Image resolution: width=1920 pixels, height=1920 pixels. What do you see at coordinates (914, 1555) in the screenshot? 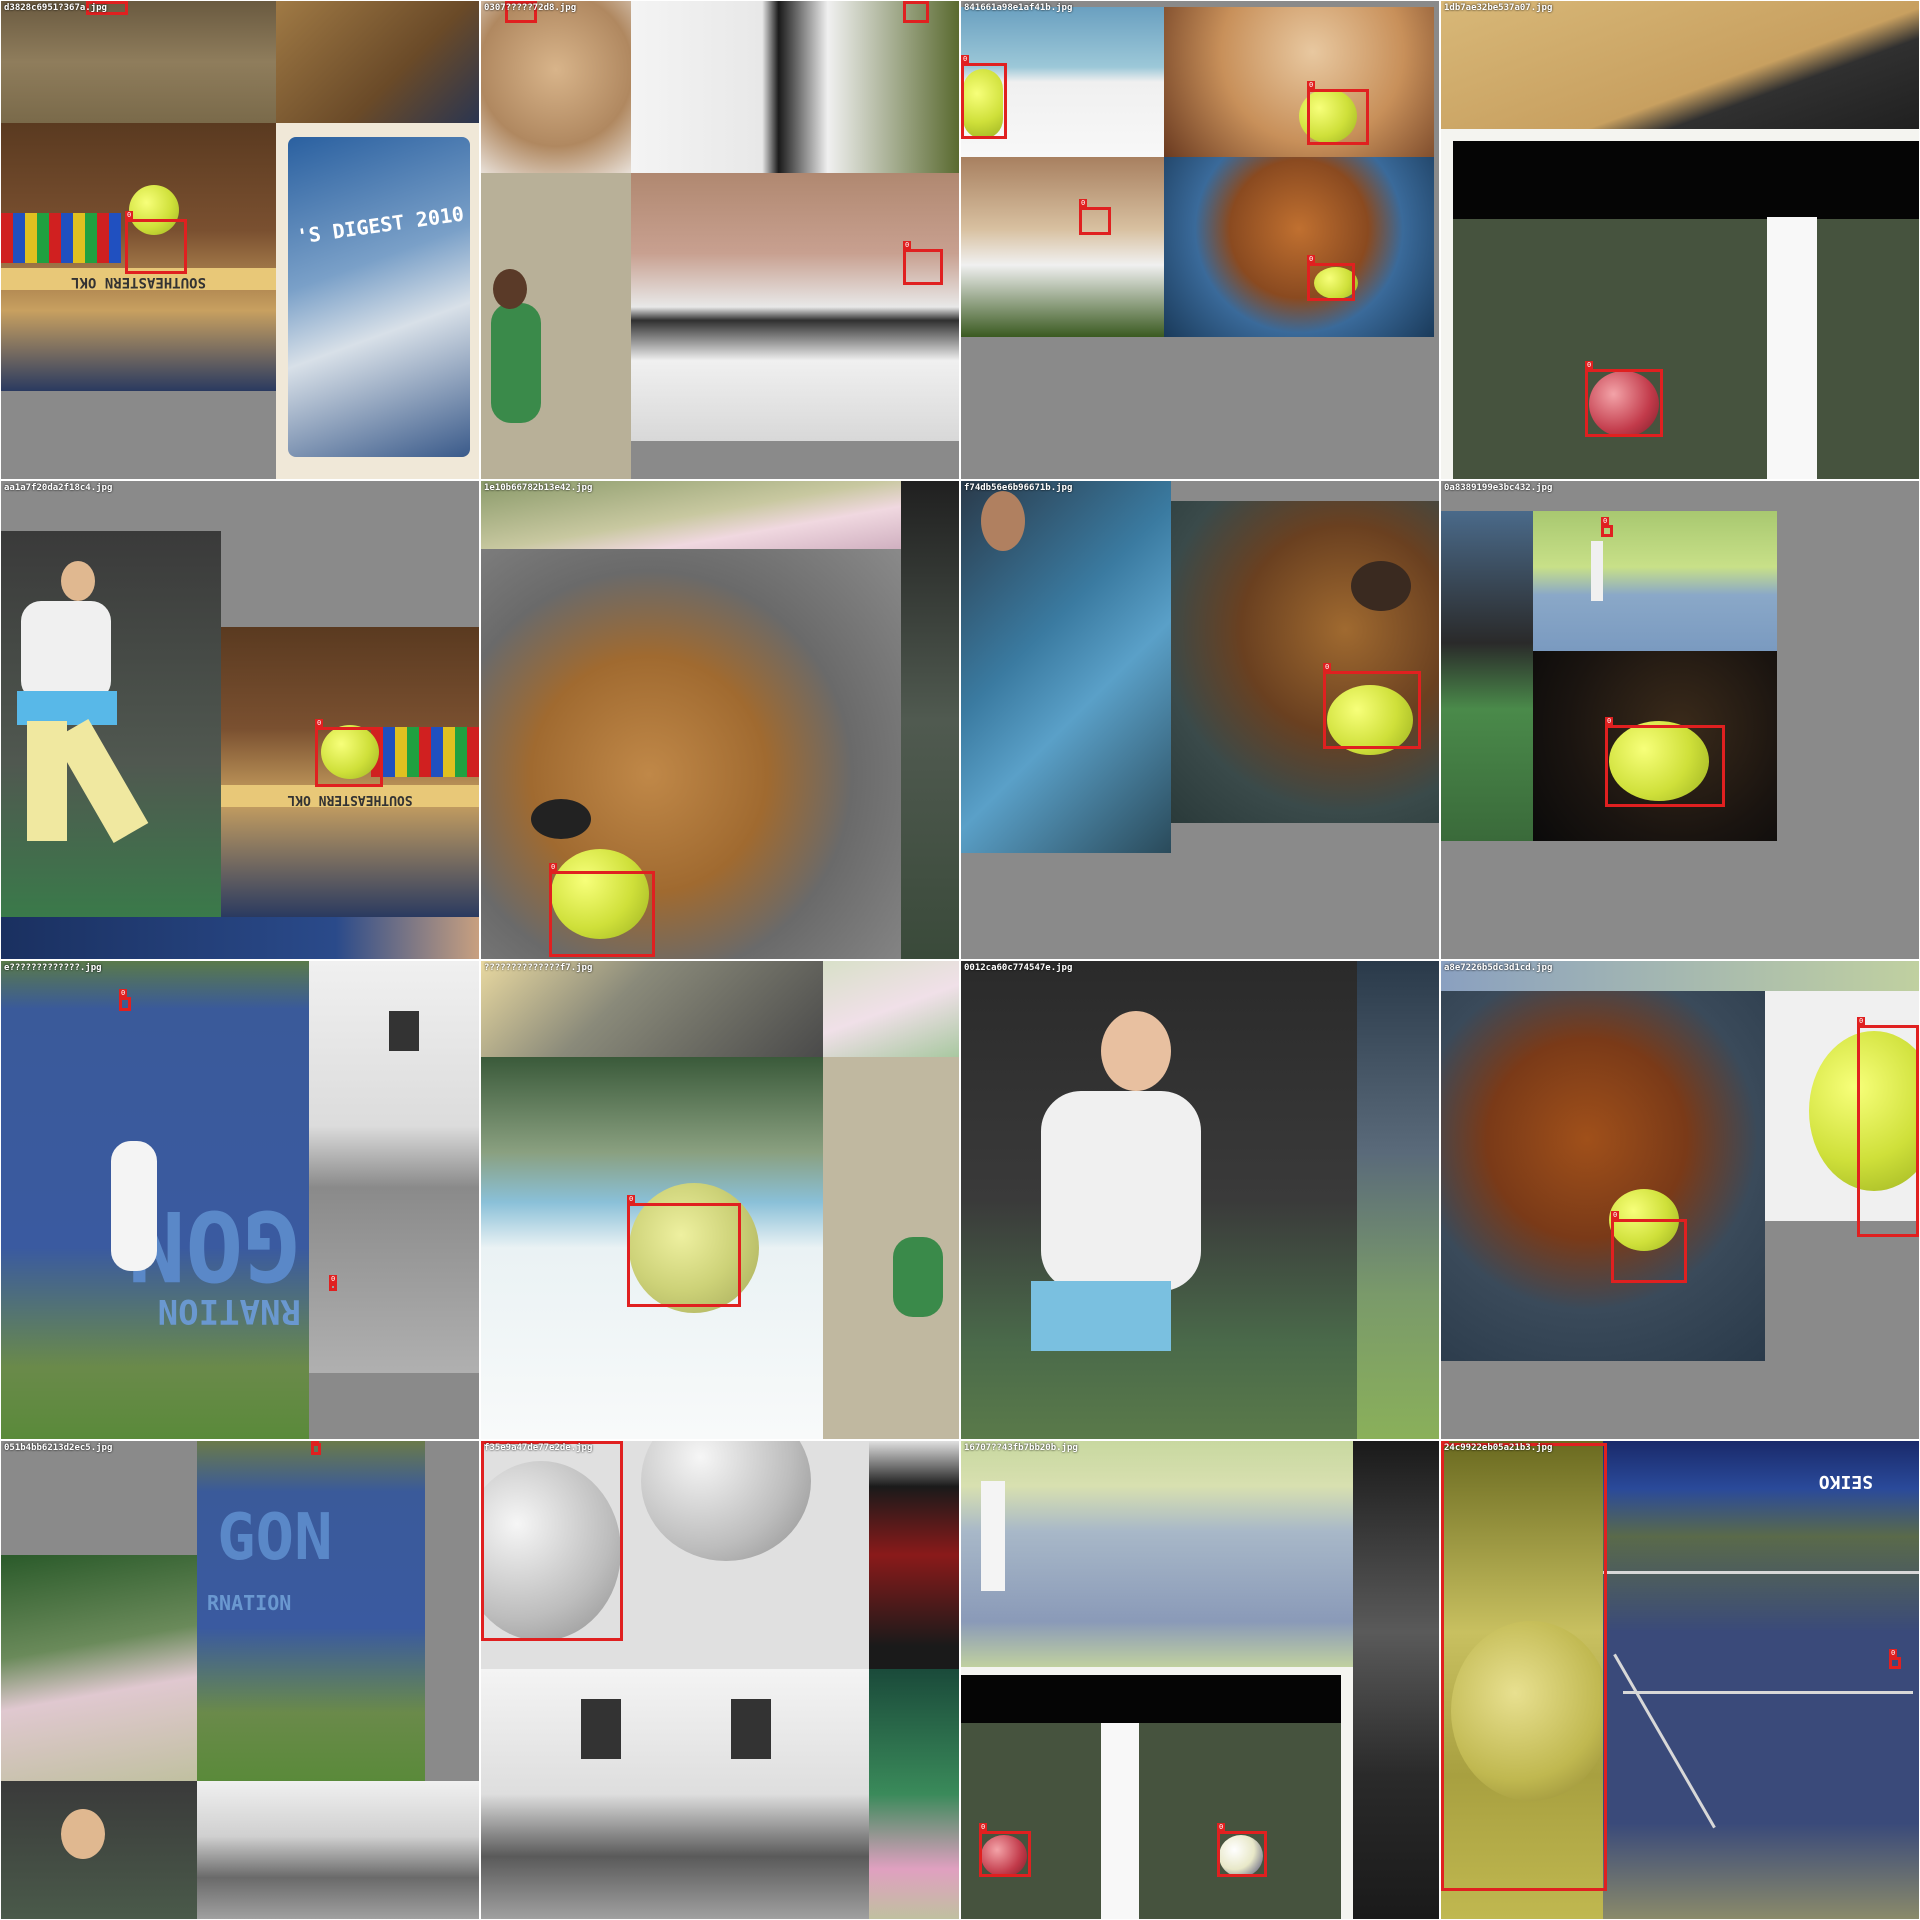
I see `photo-dark-red` at bounding box center [914, 1555].